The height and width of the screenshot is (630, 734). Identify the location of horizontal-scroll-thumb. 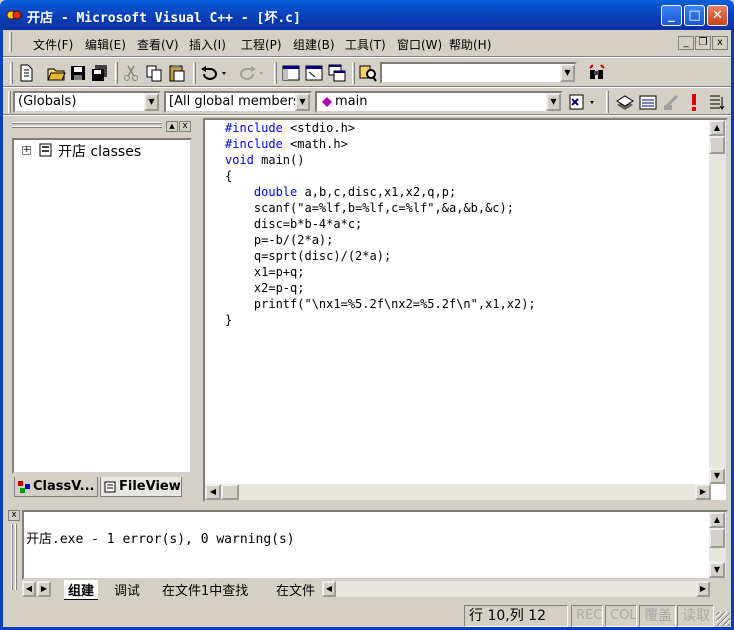
(230, 492).